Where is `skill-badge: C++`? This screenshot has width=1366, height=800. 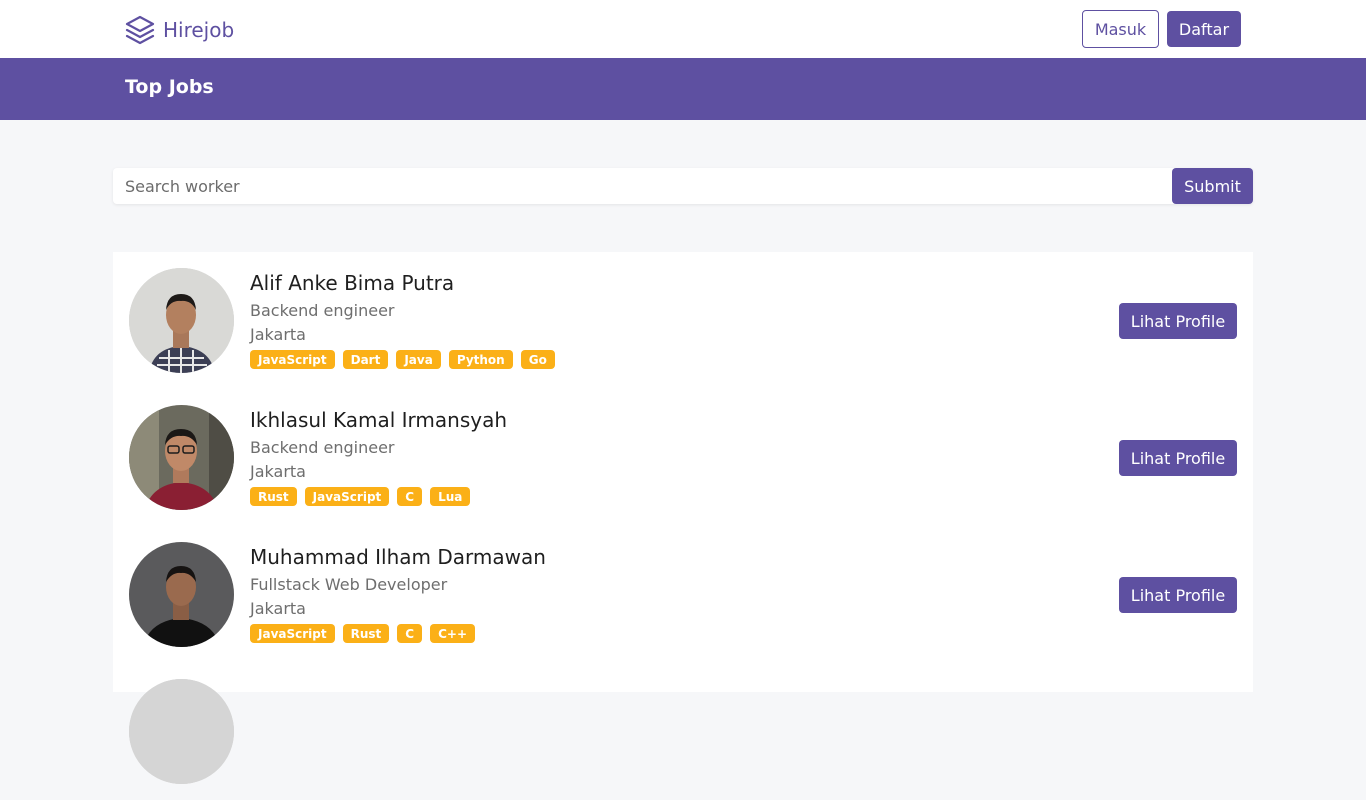
skill-badge: C++ is located at coordinates (453, 633).